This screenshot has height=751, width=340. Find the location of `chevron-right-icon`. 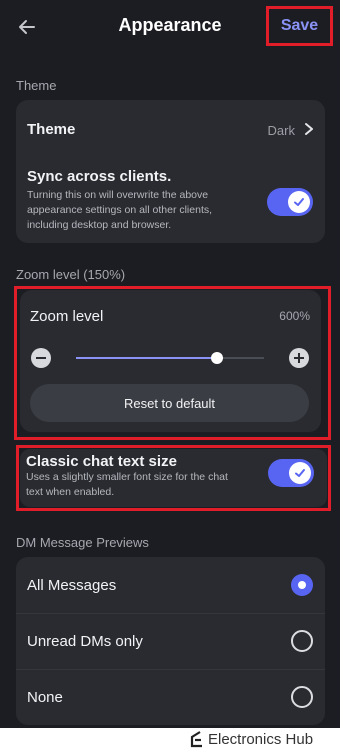

chevron-right-icon is located at coordinates (309, 129).